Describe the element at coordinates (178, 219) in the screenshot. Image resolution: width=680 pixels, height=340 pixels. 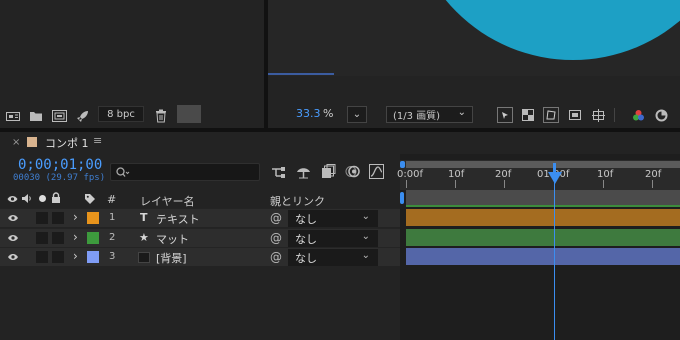
I see `layer-name: テキスト` at that location.